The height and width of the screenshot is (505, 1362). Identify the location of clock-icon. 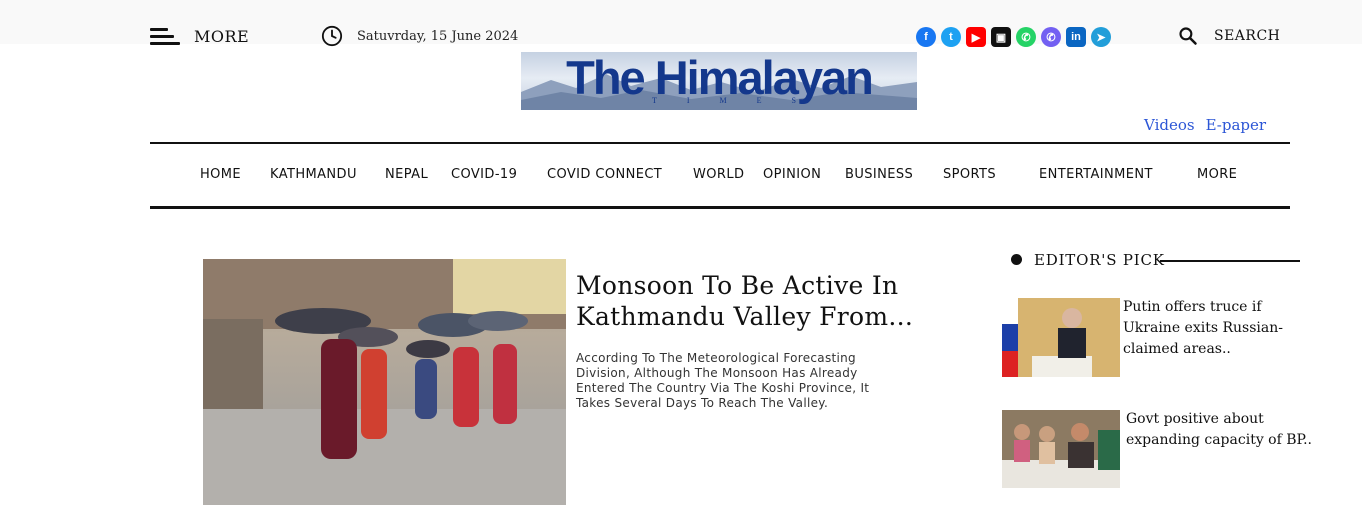
(332, 36).